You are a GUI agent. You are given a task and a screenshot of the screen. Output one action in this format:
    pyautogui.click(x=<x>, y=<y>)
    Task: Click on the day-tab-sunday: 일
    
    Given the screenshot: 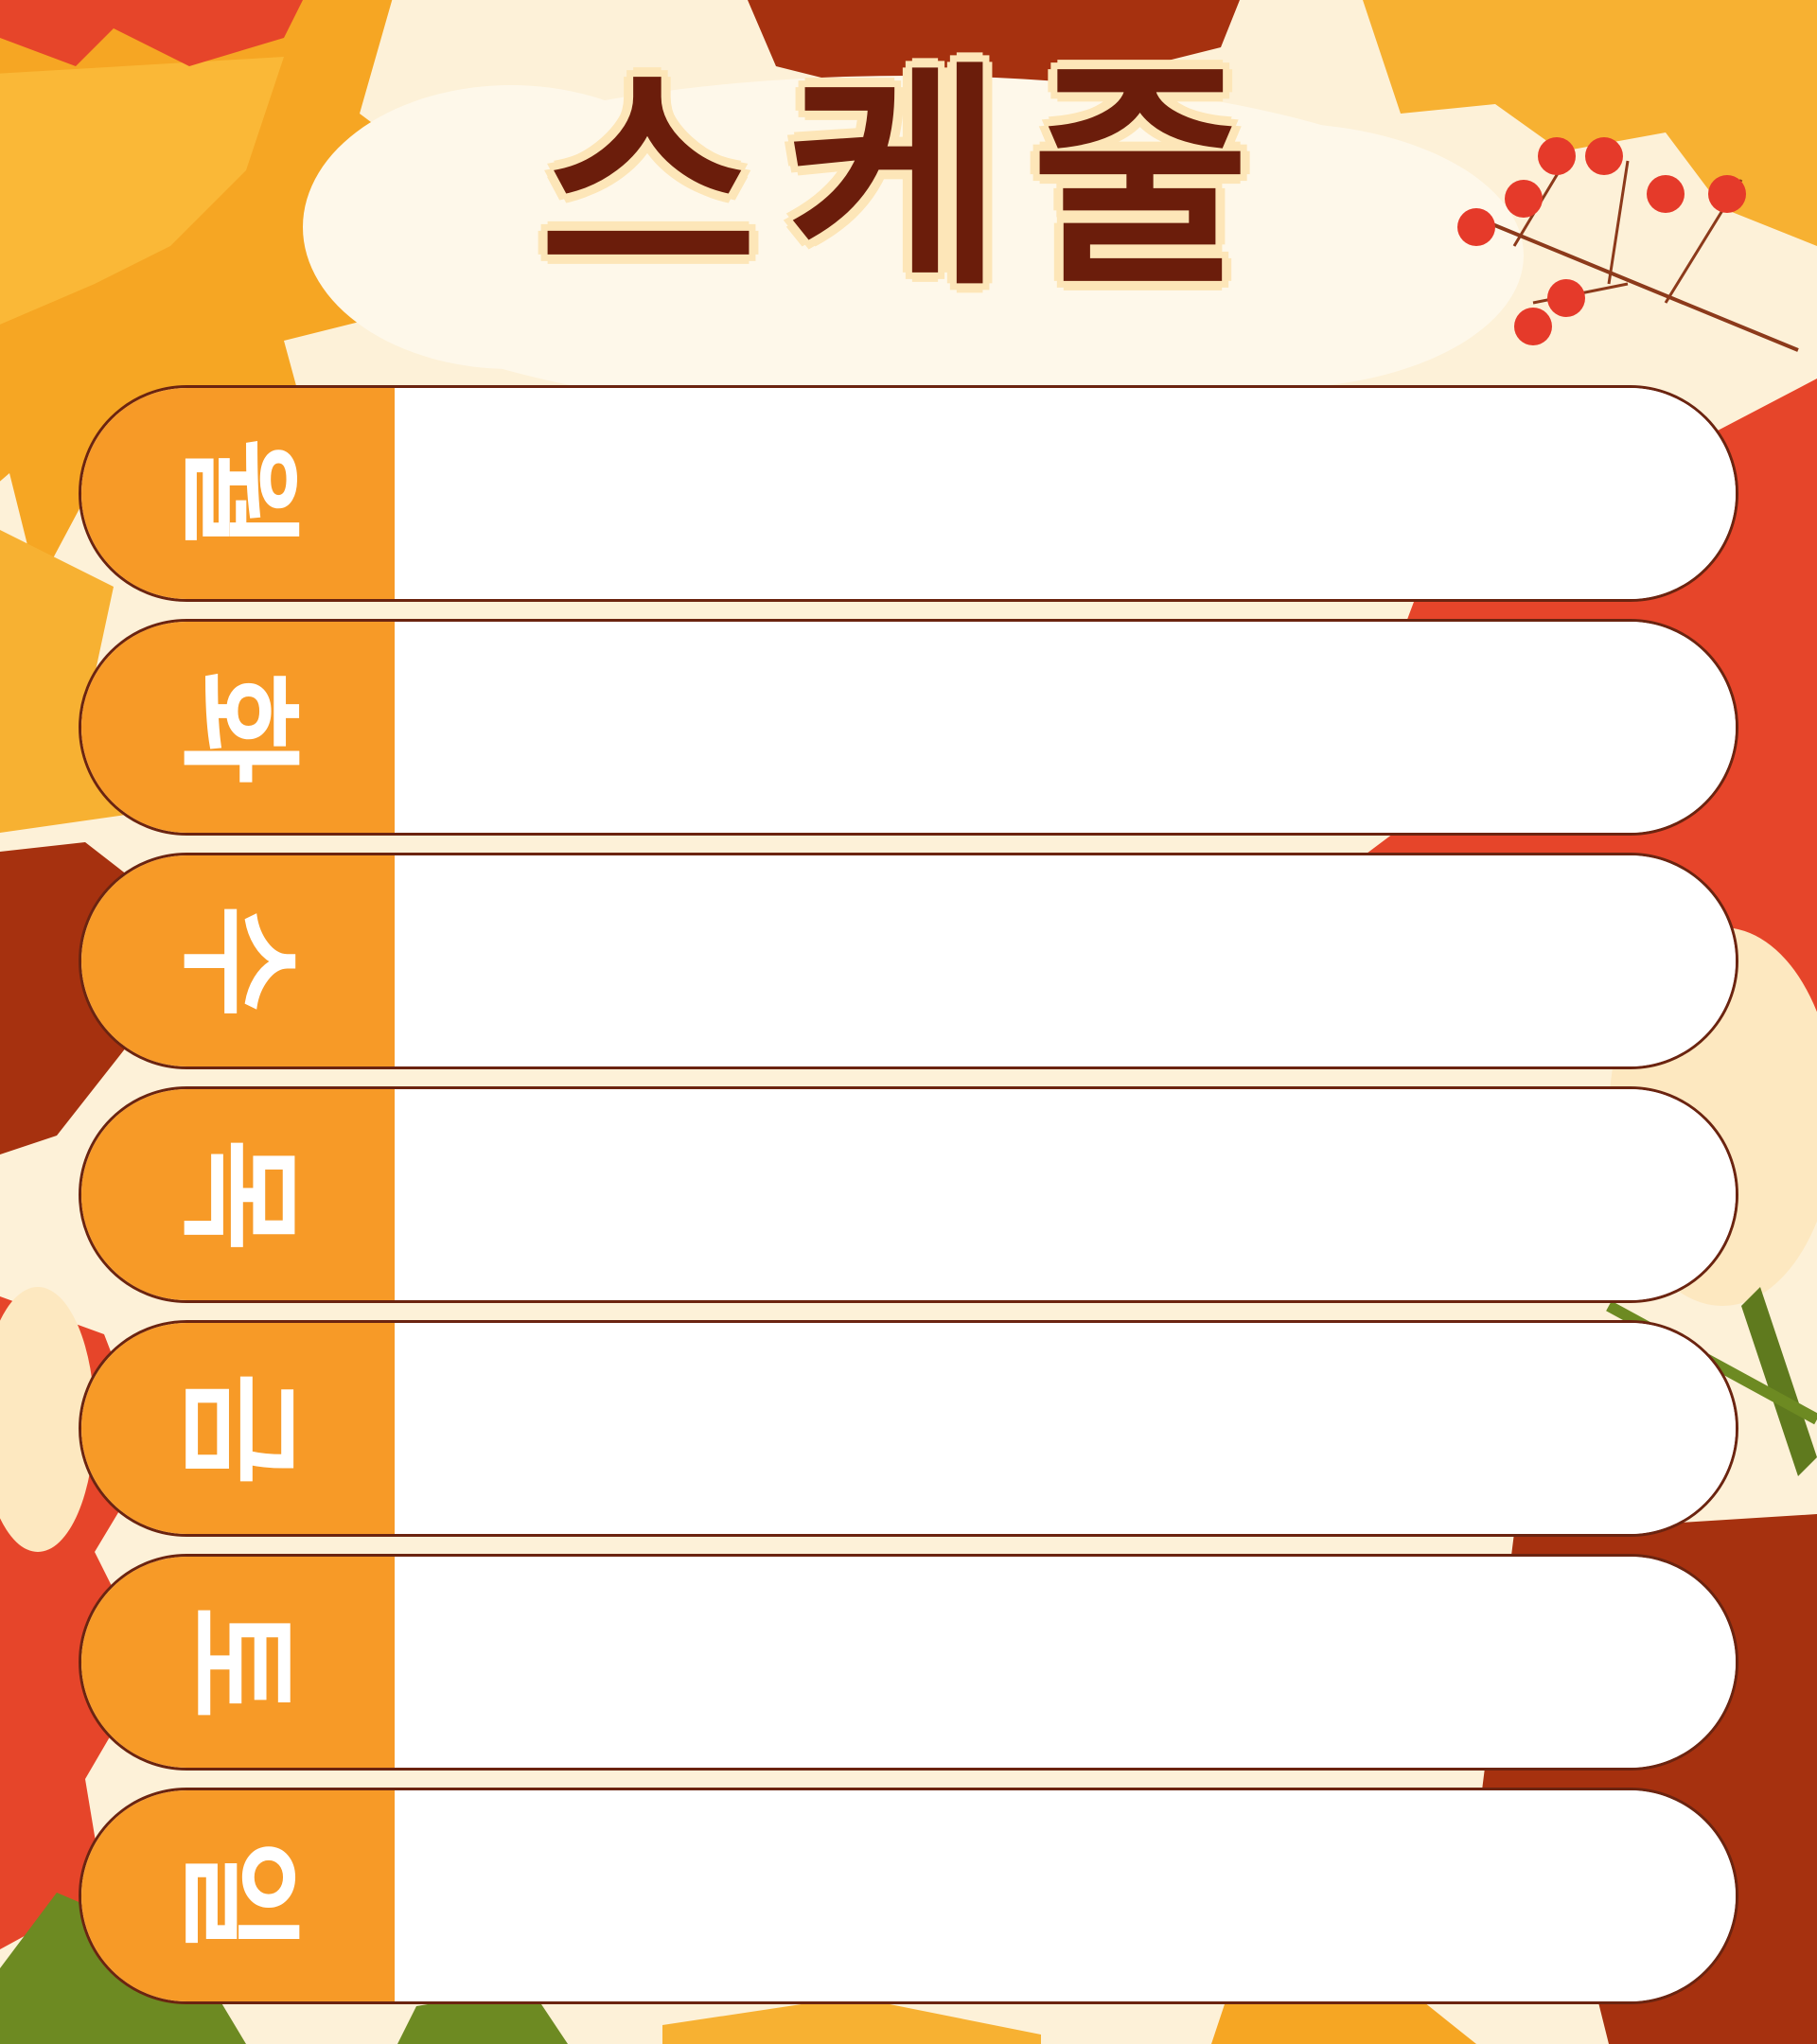 What is the action you would take?
    pyautogui.click(x=238, y=1895)
    